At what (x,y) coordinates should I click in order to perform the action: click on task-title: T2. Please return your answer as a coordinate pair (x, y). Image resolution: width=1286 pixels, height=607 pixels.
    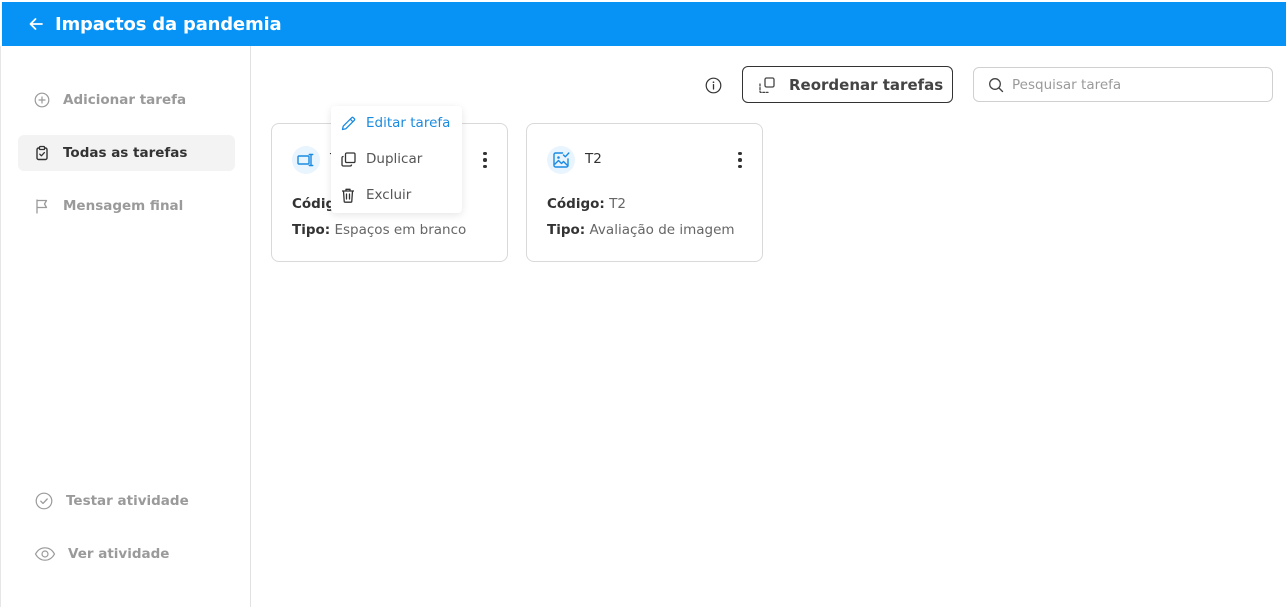
    Looking at the image, I should click on (593, 159).